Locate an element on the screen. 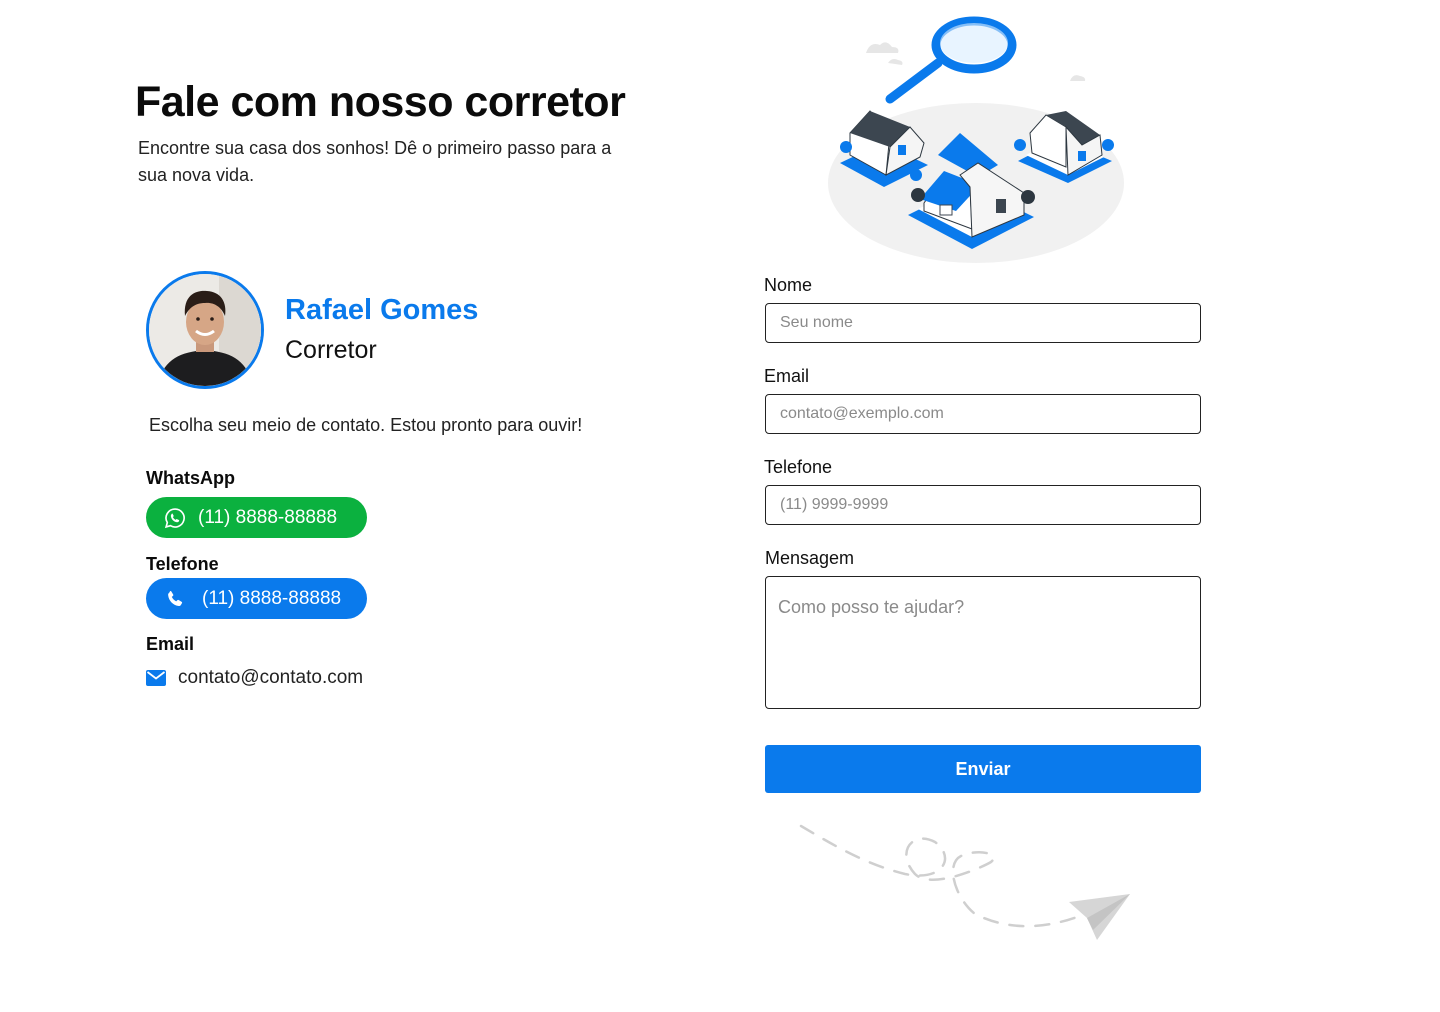 Image resolution: width=1440 pixels, height=1012 pixels. phone-input is located at coordinates (983, 505).